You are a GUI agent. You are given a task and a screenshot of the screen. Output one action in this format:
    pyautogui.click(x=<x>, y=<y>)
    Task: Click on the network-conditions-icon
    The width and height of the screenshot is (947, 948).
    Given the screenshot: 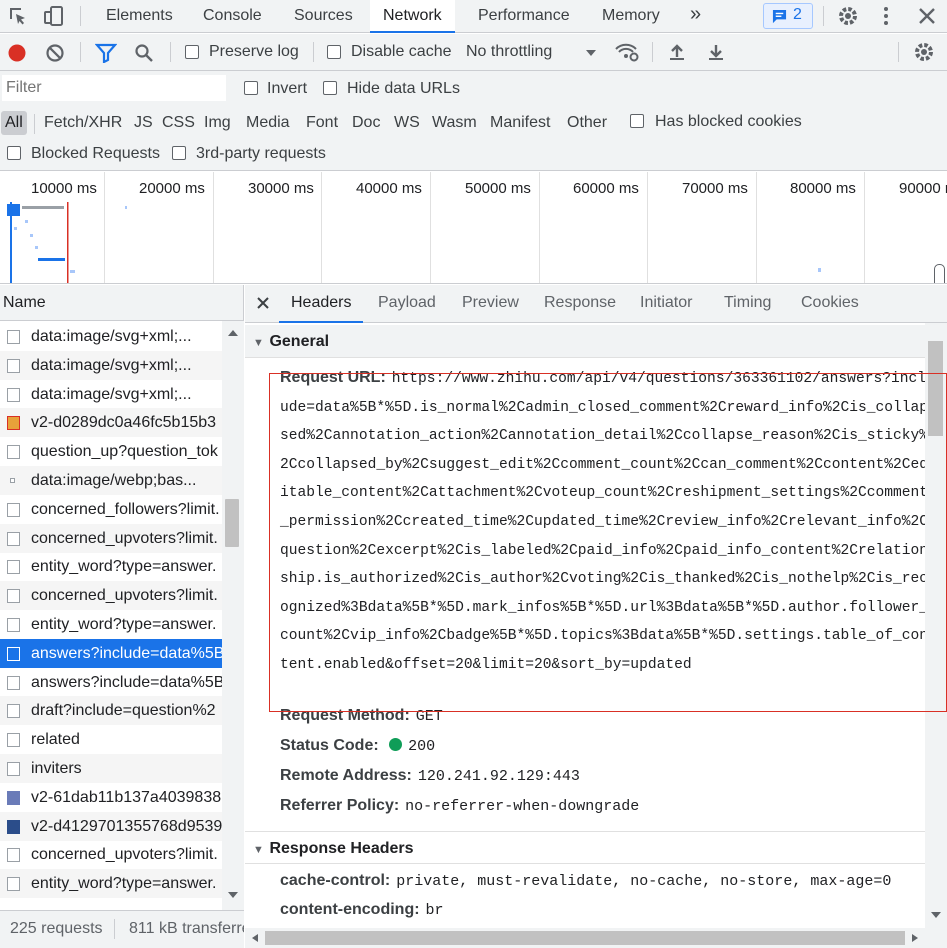 What is the action you would take?
    pyautogui.click(x=627, y=52)
    